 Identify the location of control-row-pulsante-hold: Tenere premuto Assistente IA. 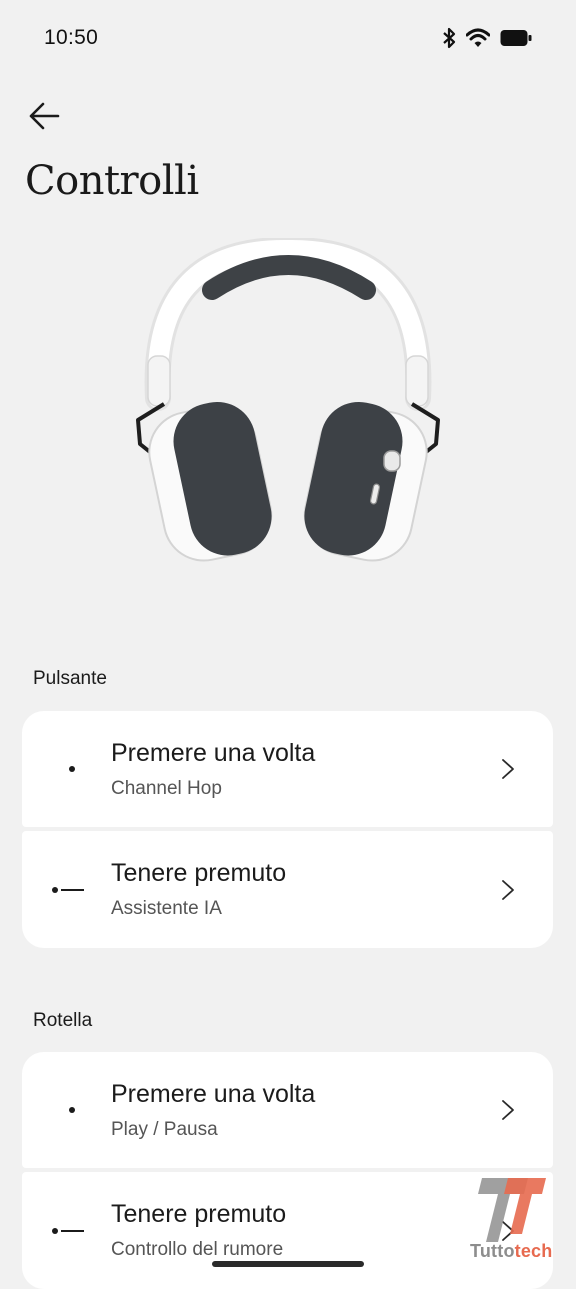
(287, 889).